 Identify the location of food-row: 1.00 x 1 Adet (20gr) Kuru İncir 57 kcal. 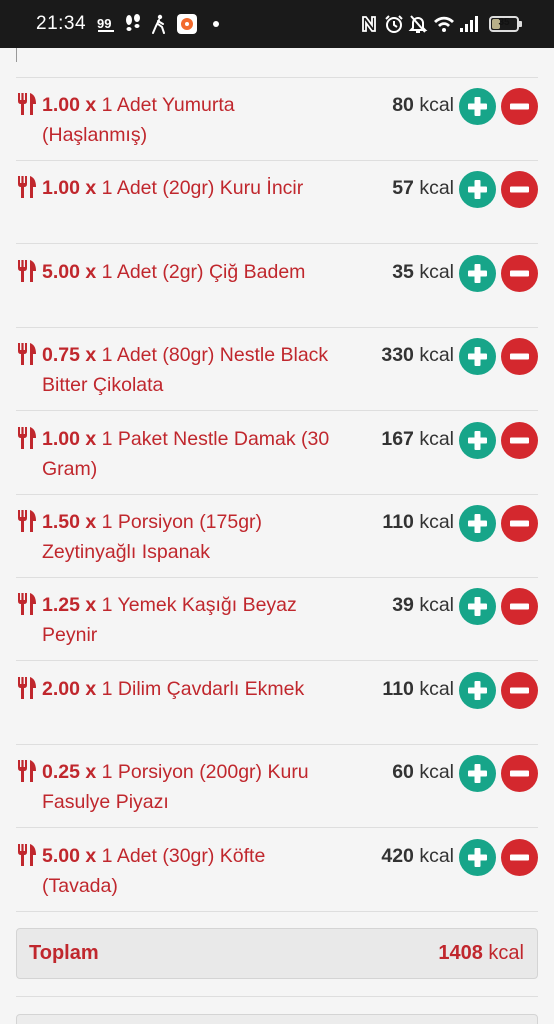
(277, 203).